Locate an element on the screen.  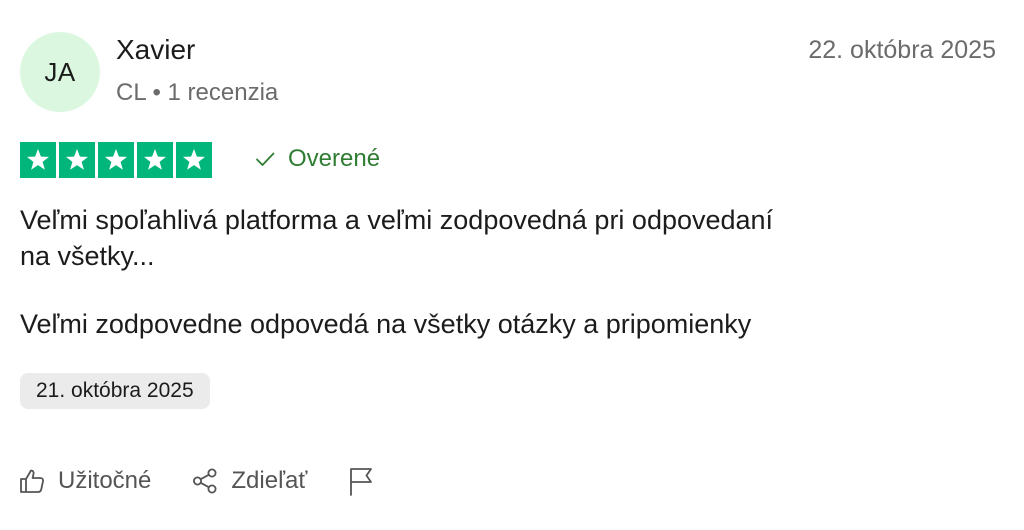
share-button: Zdieľať is located at coordinates (249, 481).